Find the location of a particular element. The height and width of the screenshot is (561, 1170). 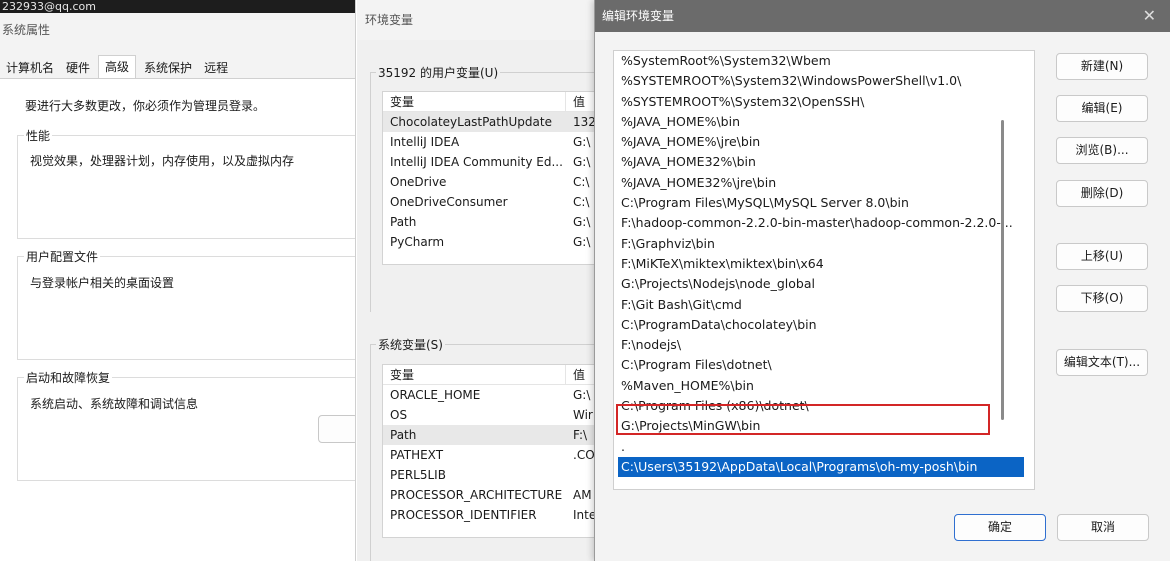

var-name: ChocolateyLastPathUpdate is located at coordinates (471, 122).